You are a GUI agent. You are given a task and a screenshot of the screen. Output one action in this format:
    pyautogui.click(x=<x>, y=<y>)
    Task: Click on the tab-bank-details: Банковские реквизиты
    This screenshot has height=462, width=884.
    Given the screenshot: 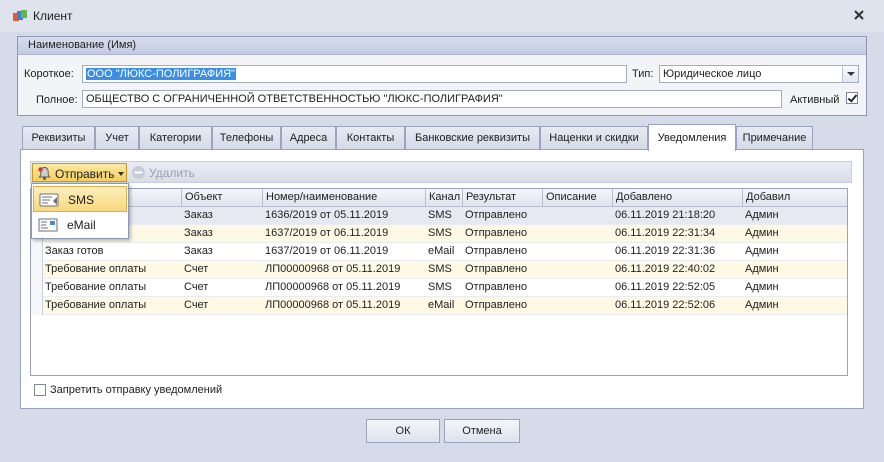 What is the action you would take?
    pyautogui.click(x=472, y=138)
    